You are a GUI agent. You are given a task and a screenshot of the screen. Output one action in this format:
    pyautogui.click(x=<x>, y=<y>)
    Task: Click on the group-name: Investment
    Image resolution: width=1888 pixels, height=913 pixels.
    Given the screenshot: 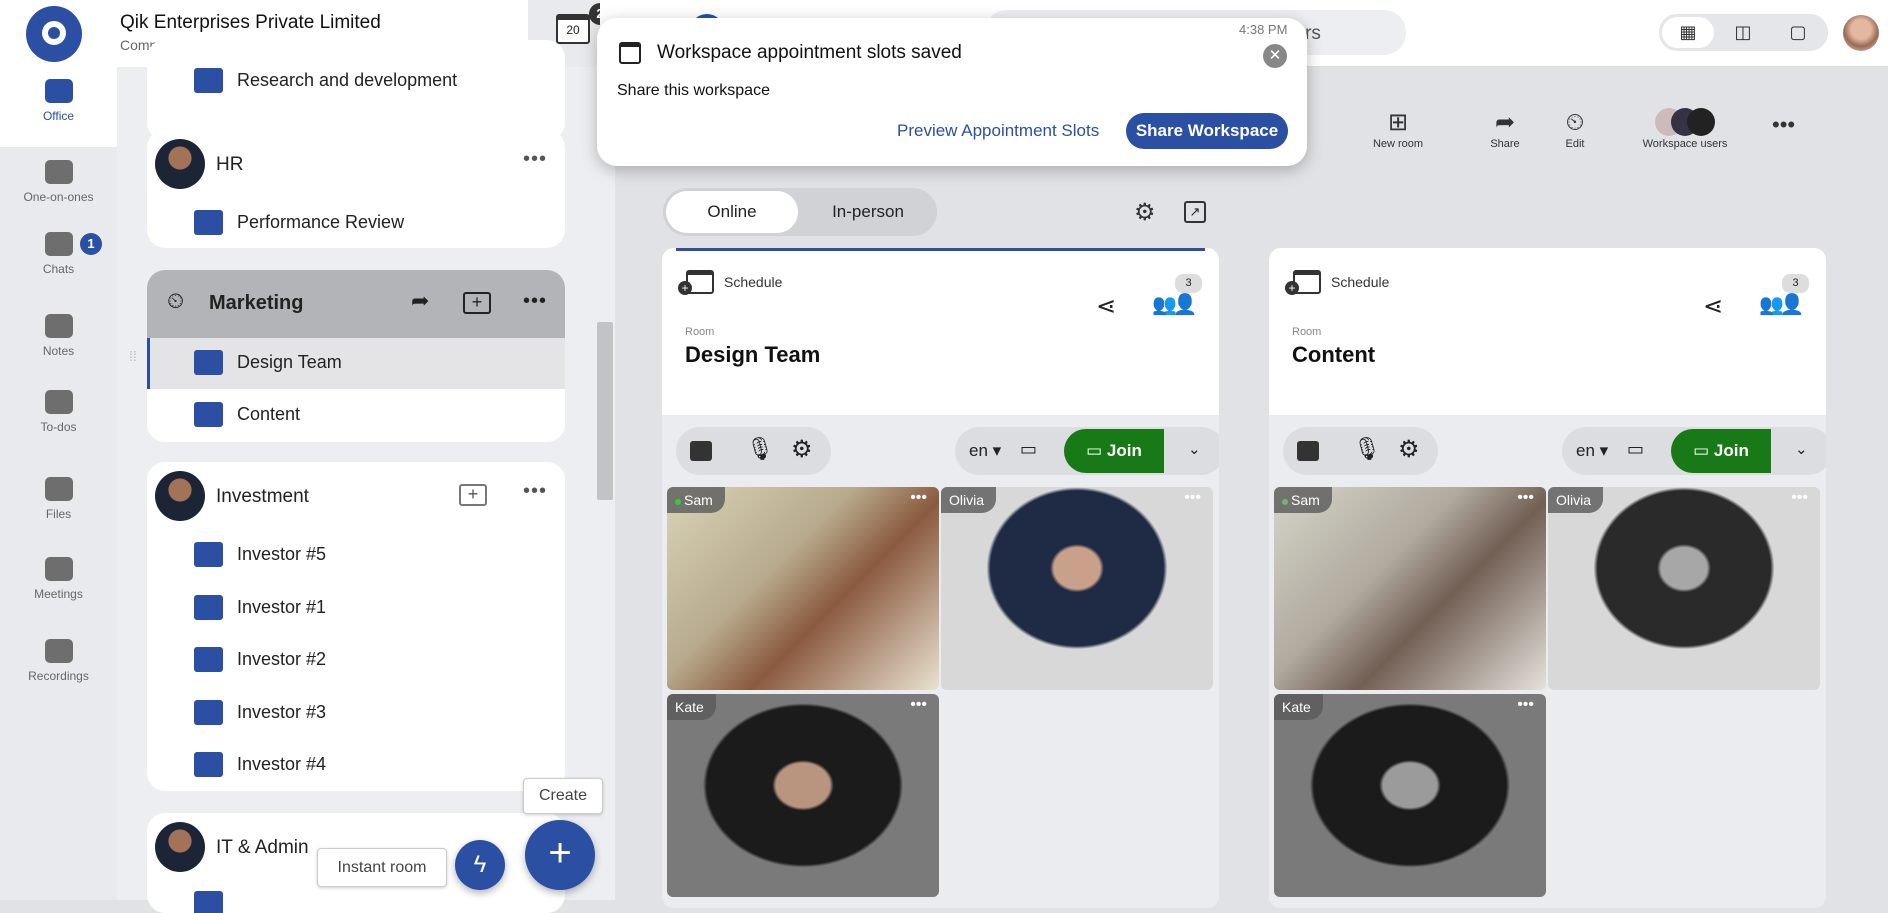 What is the action you would take?
    pyautogui.click(x=262, y=497)
    